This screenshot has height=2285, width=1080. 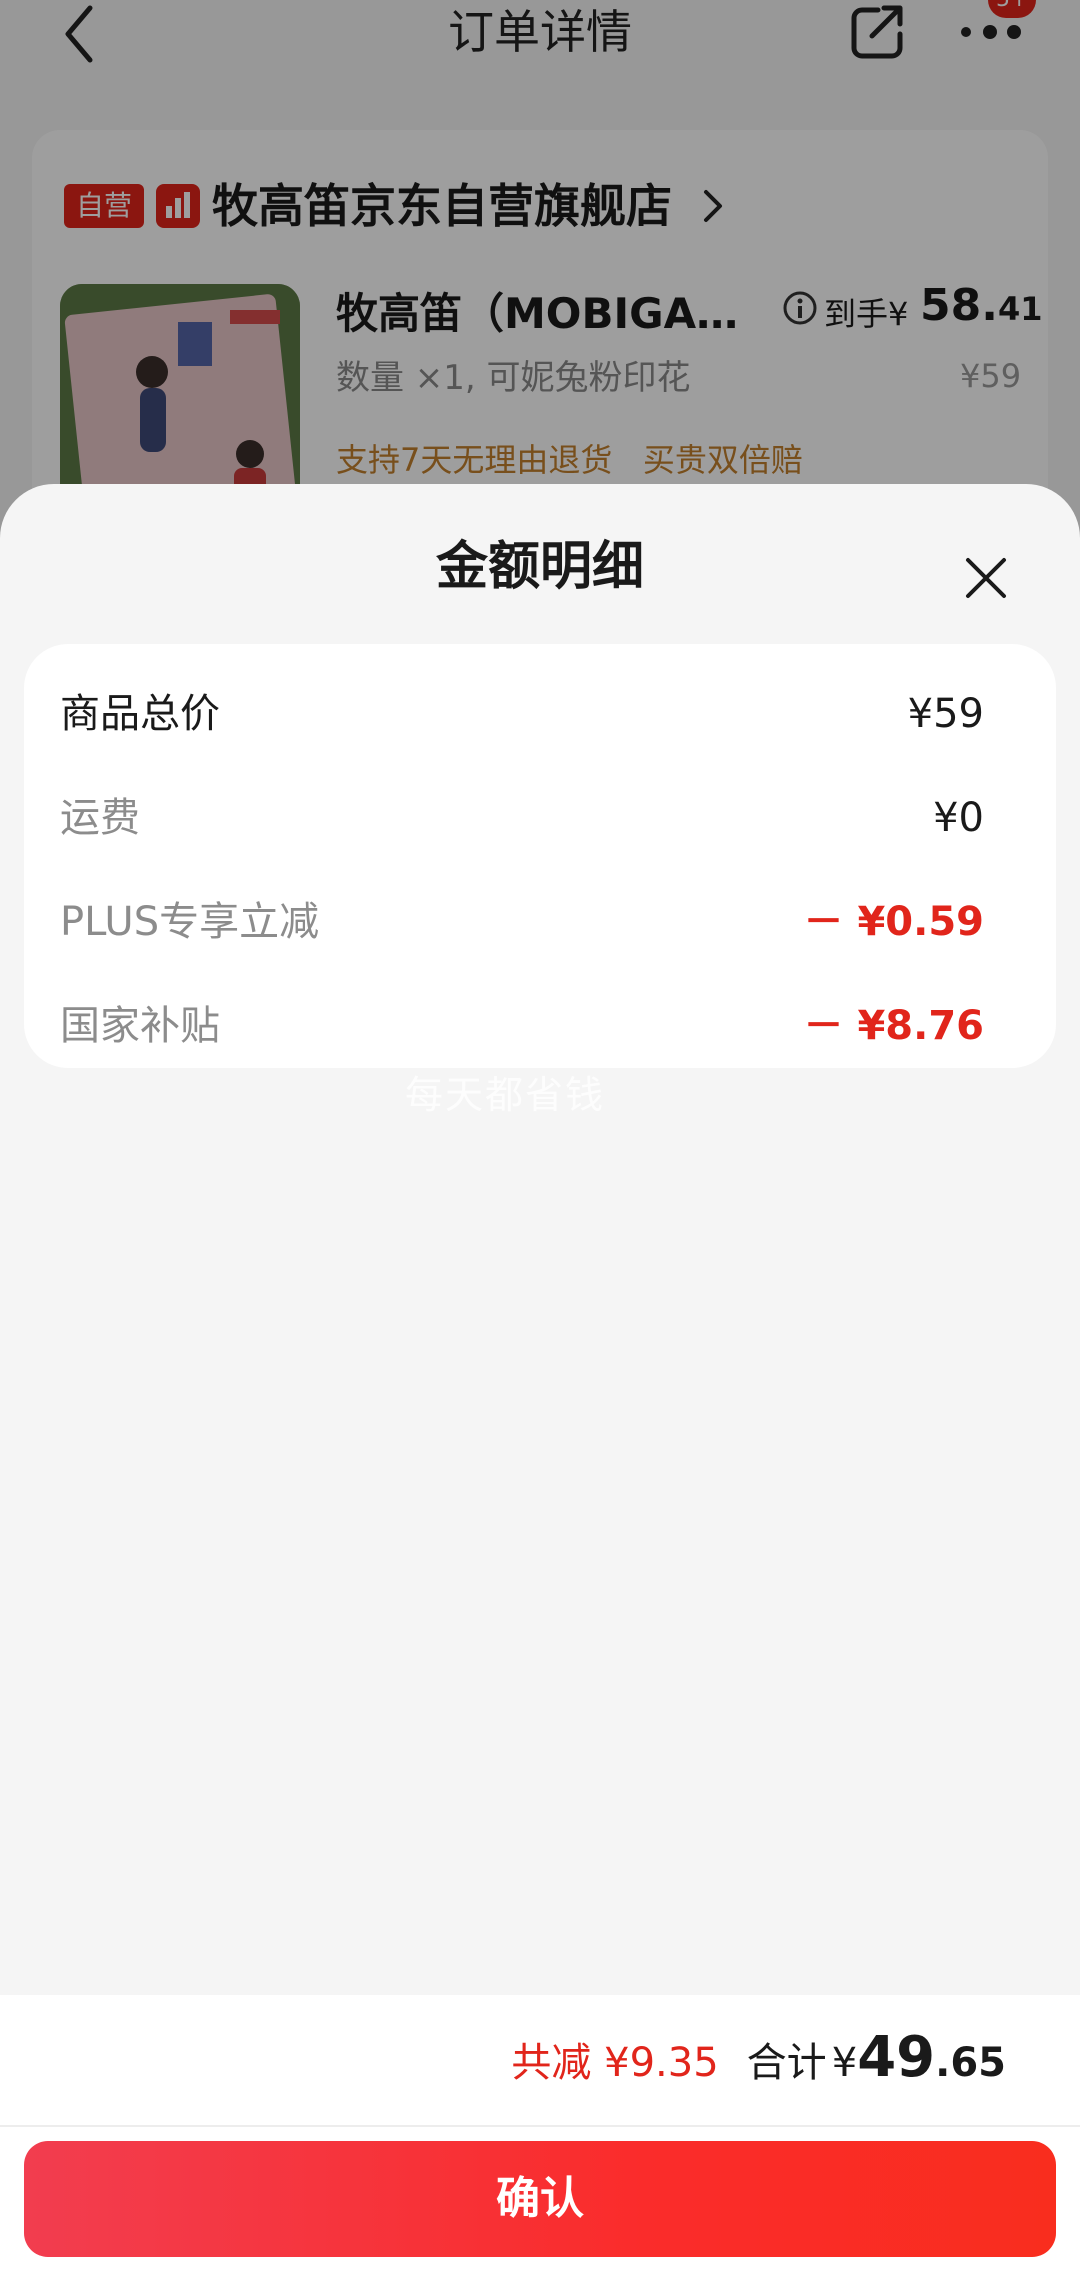 I want to click on total-label: 合计, so click(x=786, y=2063).